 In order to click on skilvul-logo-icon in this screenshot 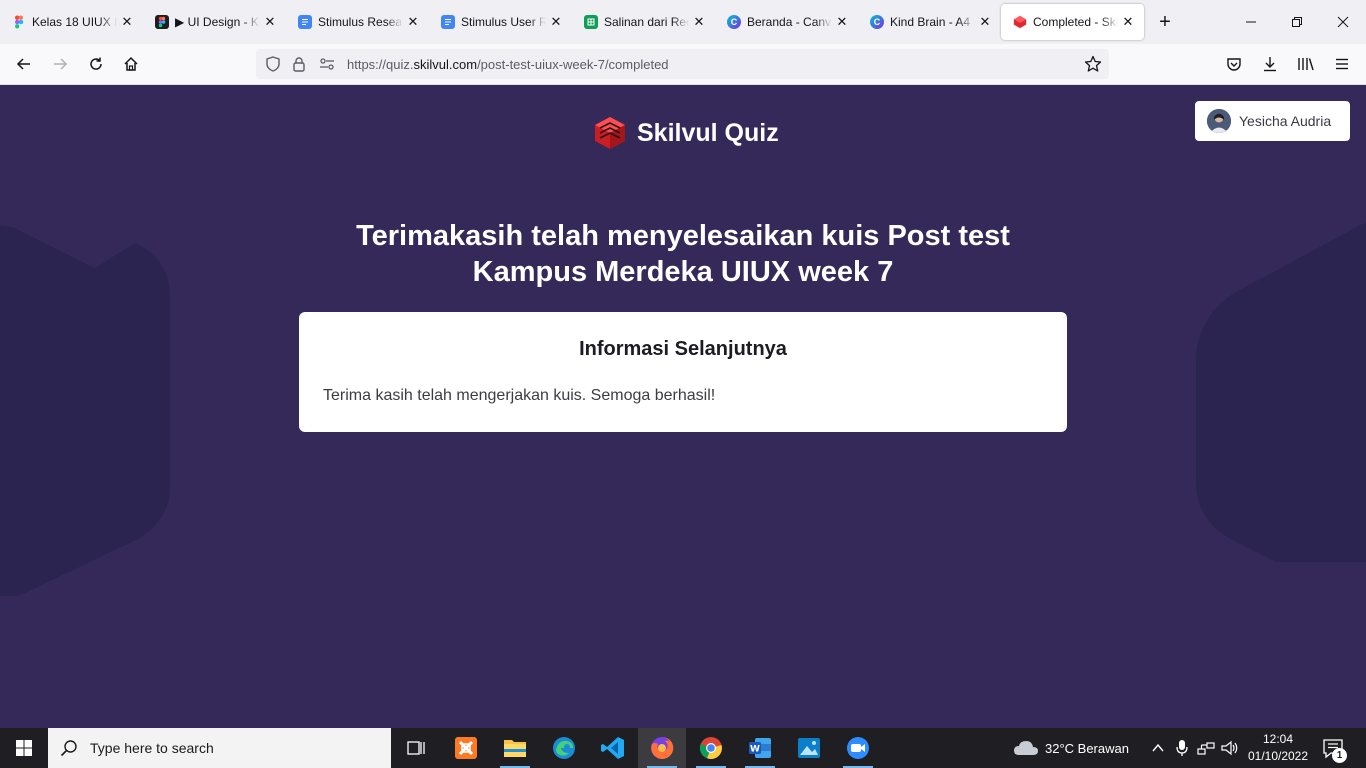, I will do `click(610, 133)`.